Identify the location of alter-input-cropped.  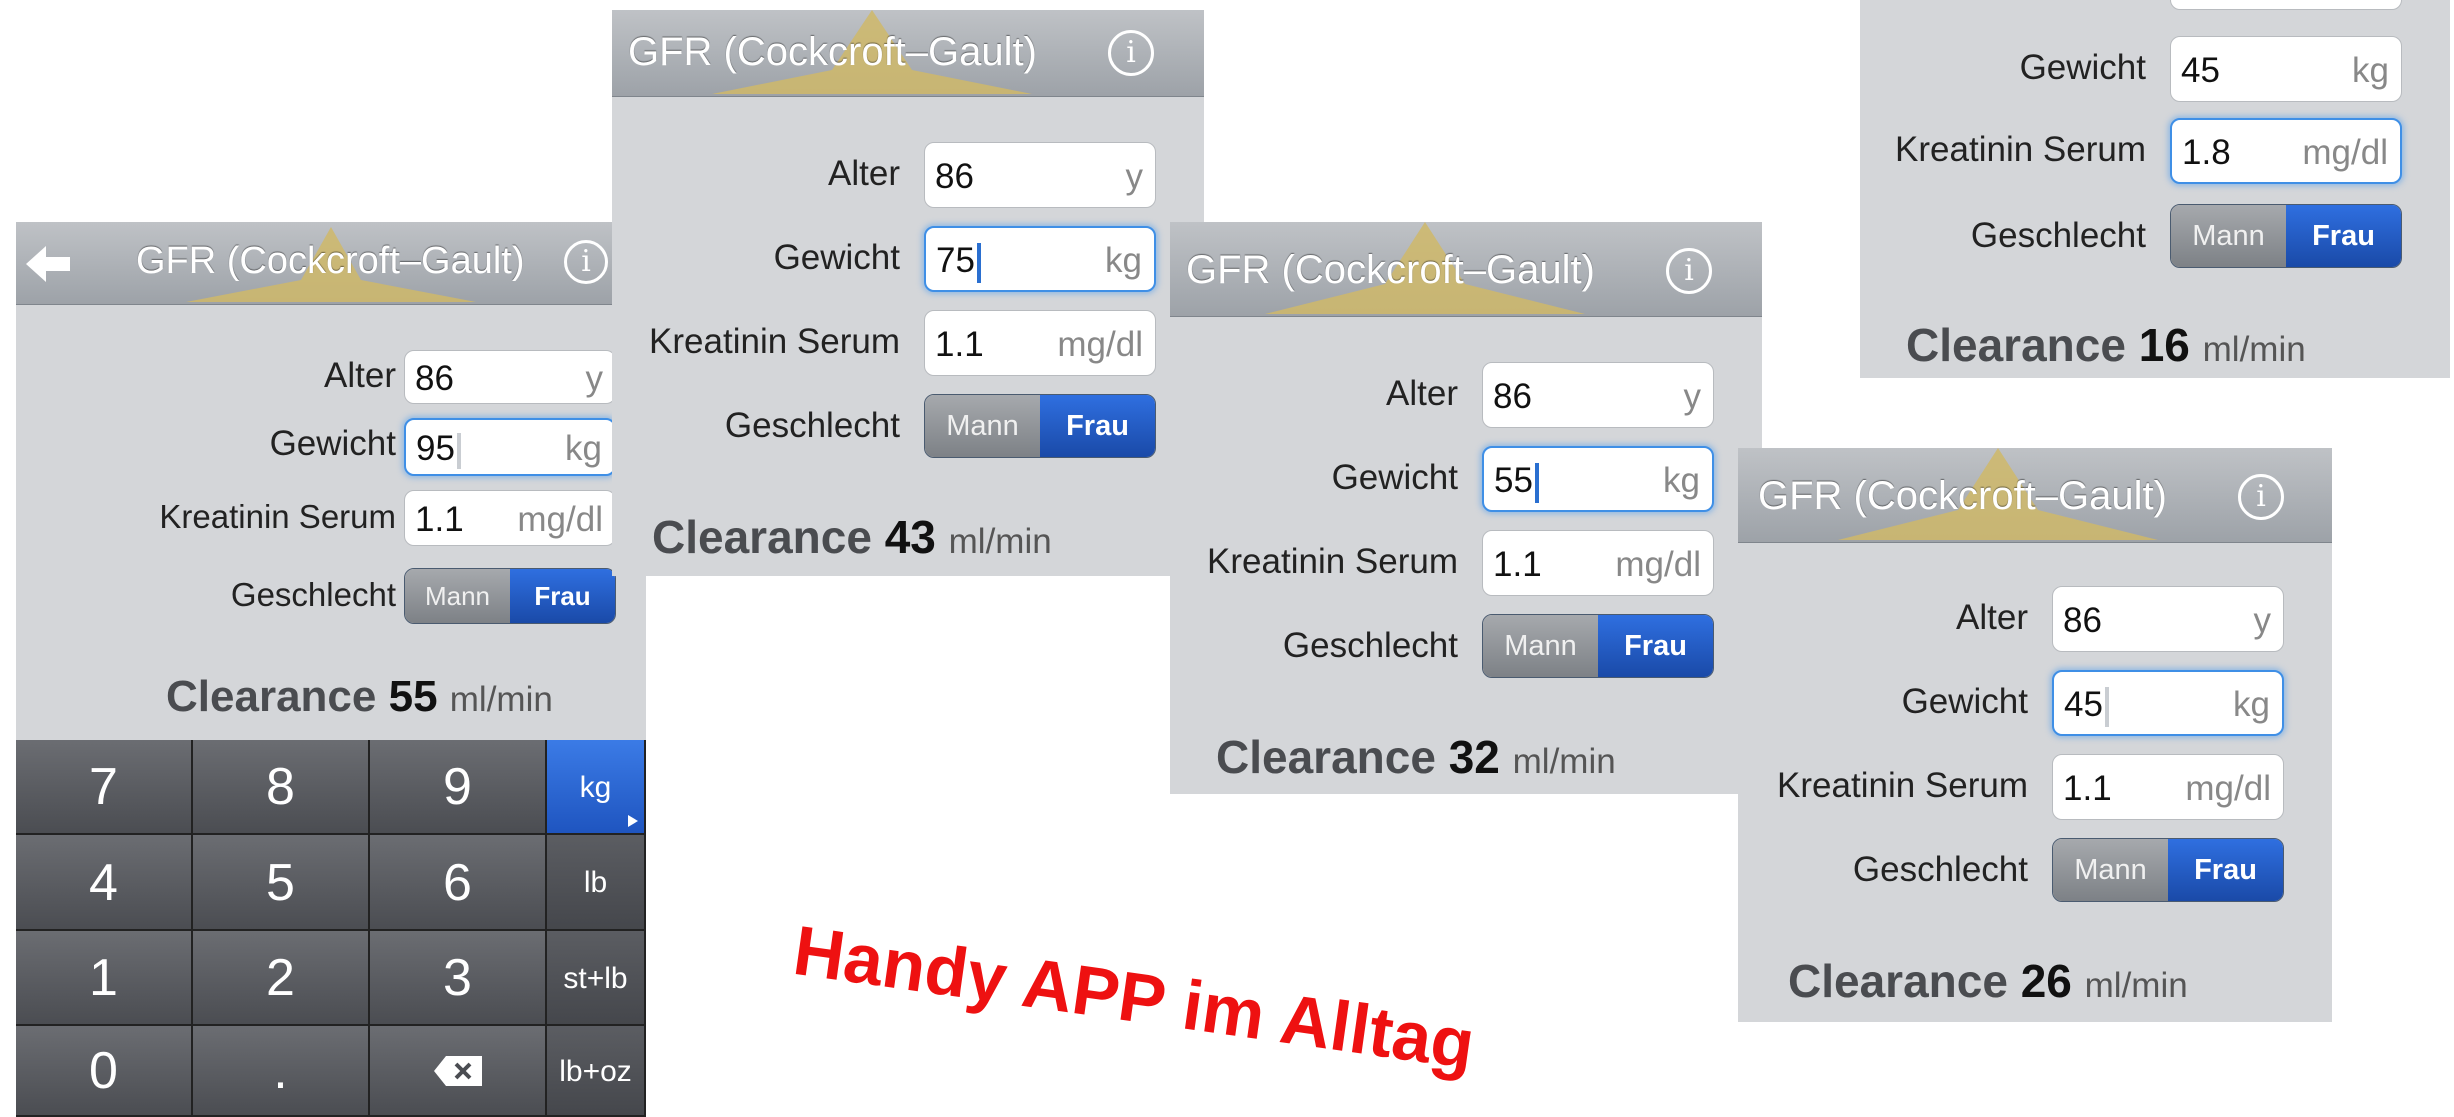
(2286, 5).